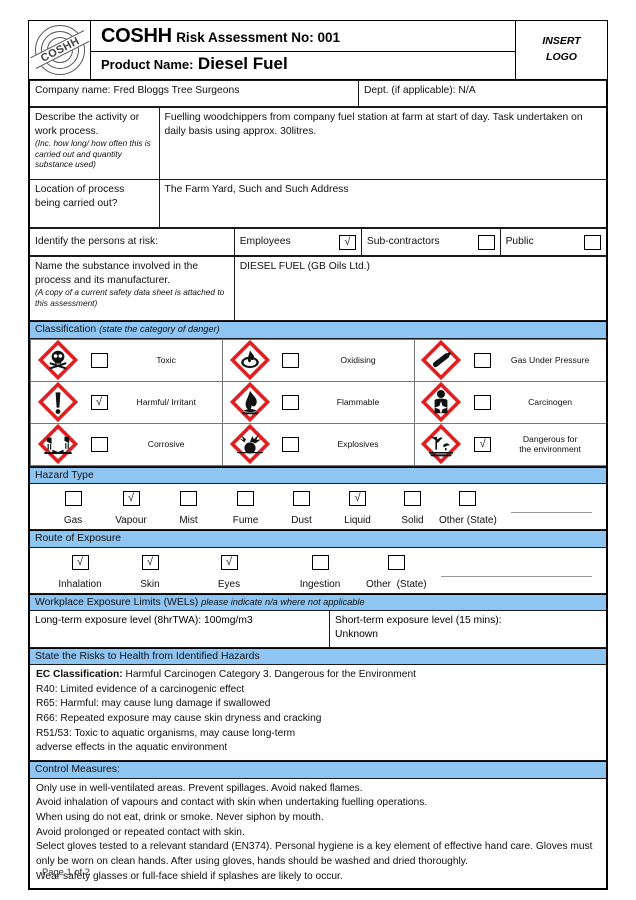 This screenshot has width=636, height=900. Describe the element at coordinates (411, 584) in the screenshot. I see `route-state-label: (State)` at that location.